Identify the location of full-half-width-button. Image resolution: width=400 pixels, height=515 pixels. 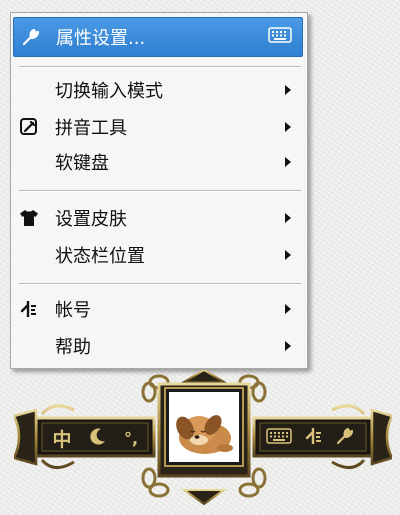
(98, 438).